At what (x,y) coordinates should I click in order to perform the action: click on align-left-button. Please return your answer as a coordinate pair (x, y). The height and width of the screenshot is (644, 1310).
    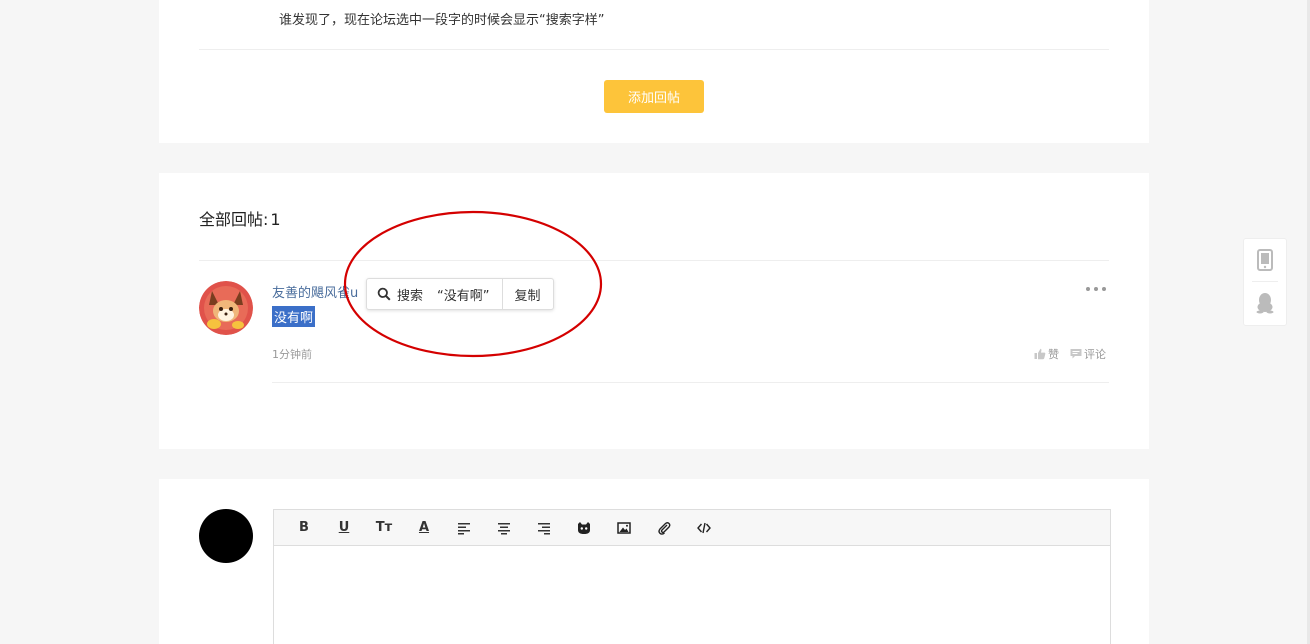
    Looking at the image, I should click on (464, 527).